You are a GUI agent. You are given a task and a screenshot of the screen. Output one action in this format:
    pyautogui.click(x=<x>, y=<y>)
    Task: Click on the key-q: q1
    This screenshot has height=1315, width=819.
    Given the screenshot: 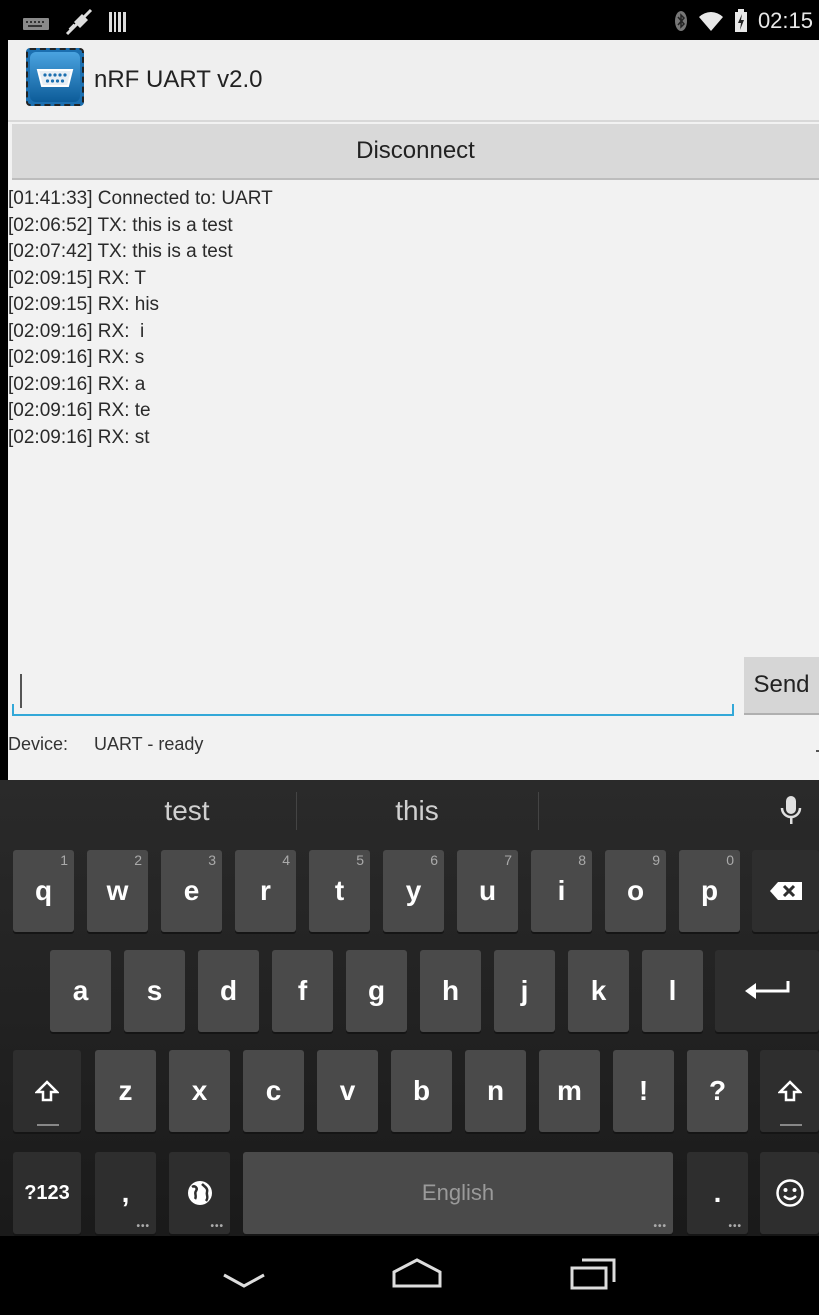 What is the action you would take?
    pyautogui.click(x=43, y=891)
    